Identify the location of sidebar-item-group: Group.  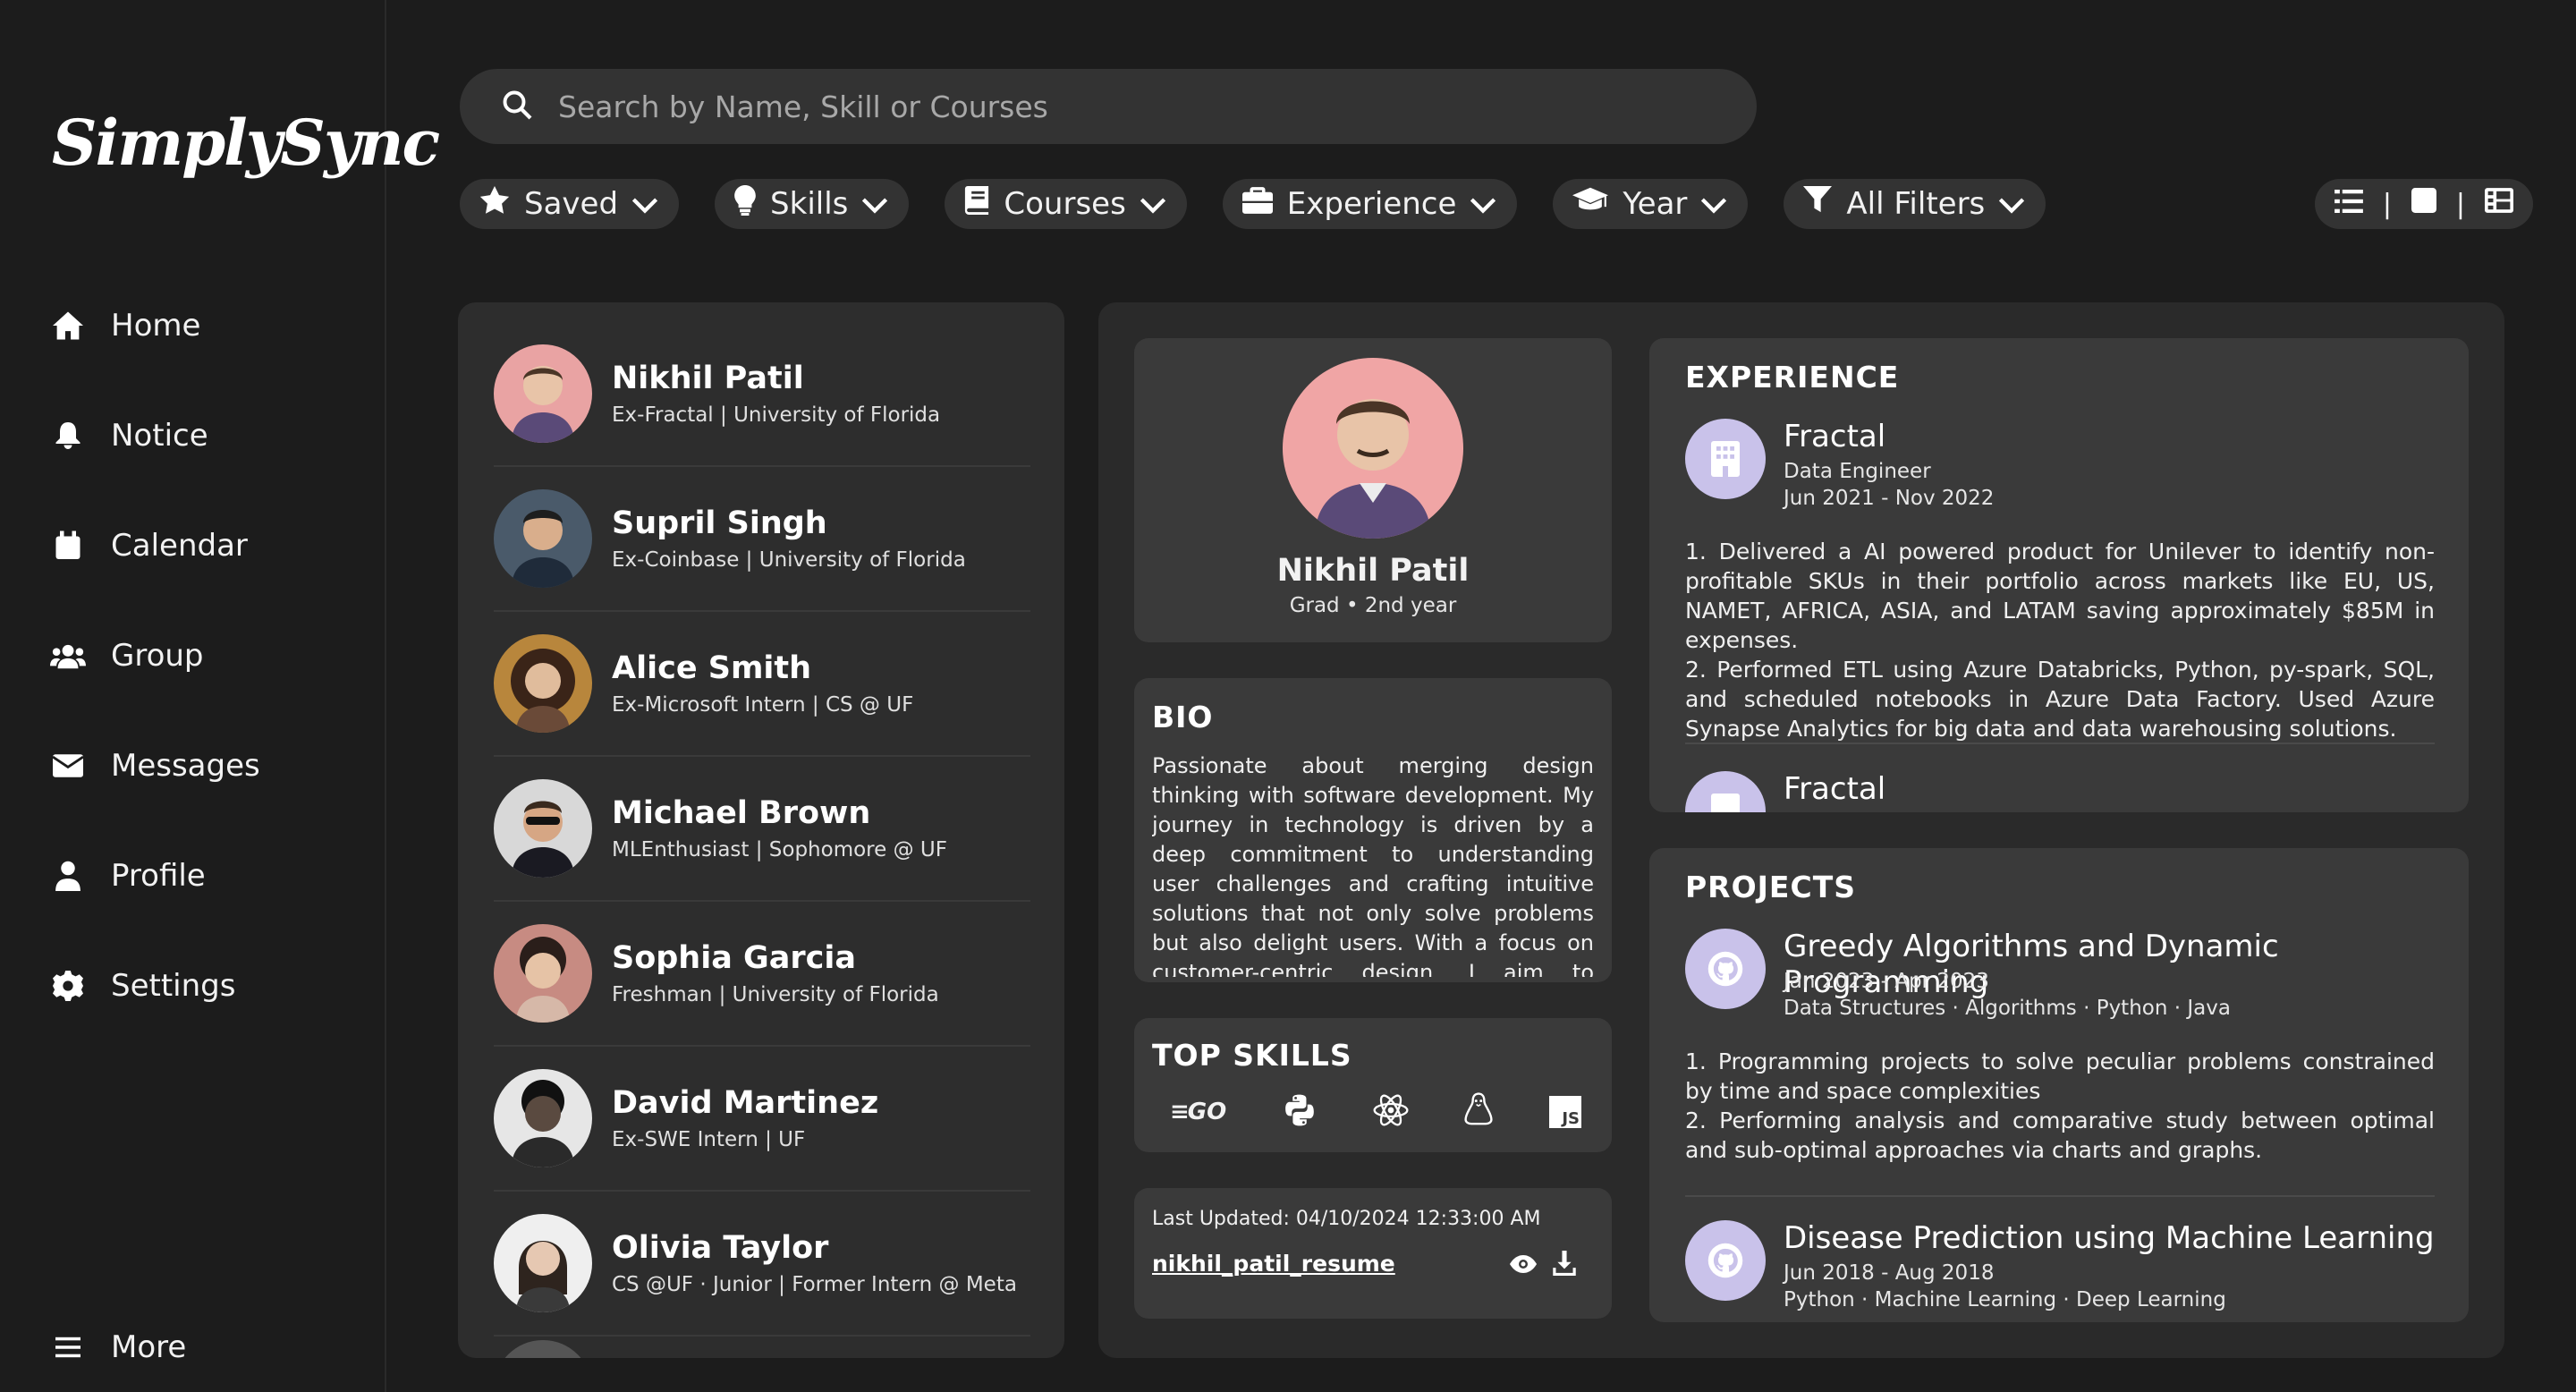
(127, 656).